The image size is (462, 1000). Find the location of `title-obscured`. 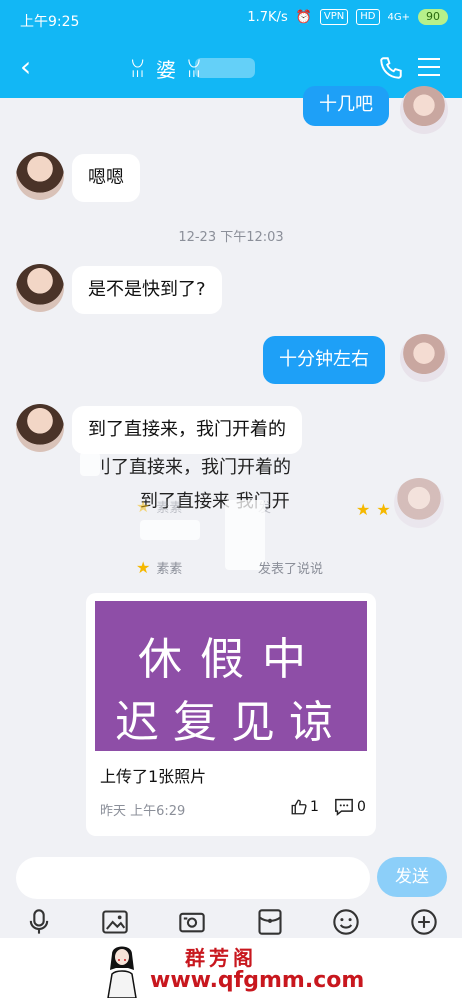

title-obscured is located at coordinates (225, 68).